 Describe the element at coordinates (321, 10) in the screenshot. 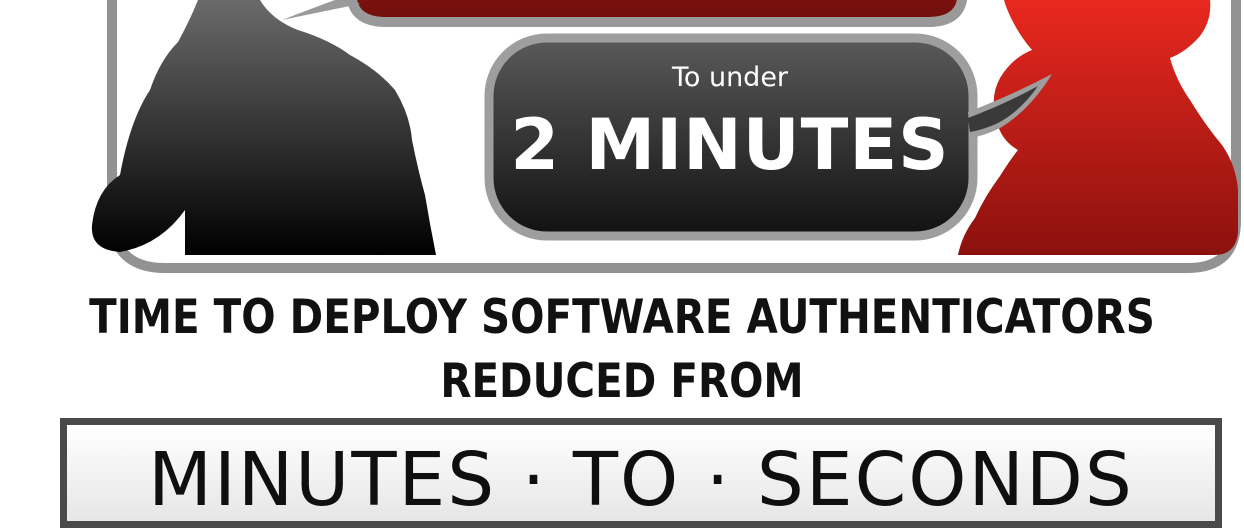

I see `red-bubble-tail` at that location.